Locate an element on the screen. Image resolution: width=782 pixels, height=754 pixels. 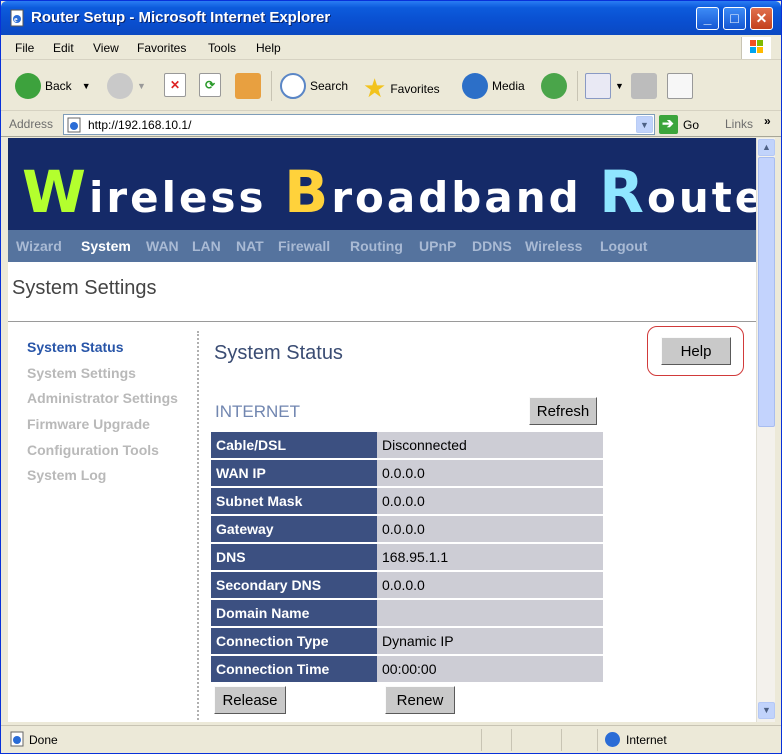
table-row: Secondary DNS 0.0.0.0 is located at coordinates (407, 585).